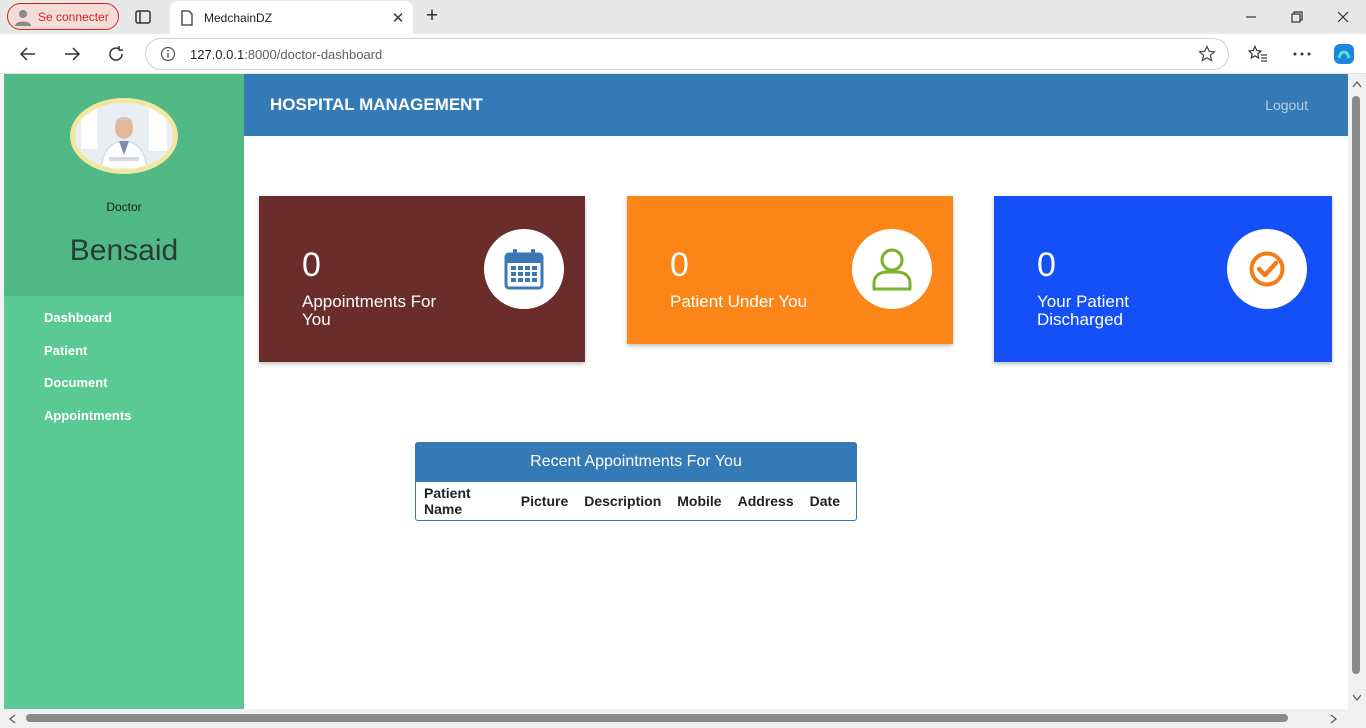 The image size is (1366, 728). I want to click on profile-icon, so click(23, 17).